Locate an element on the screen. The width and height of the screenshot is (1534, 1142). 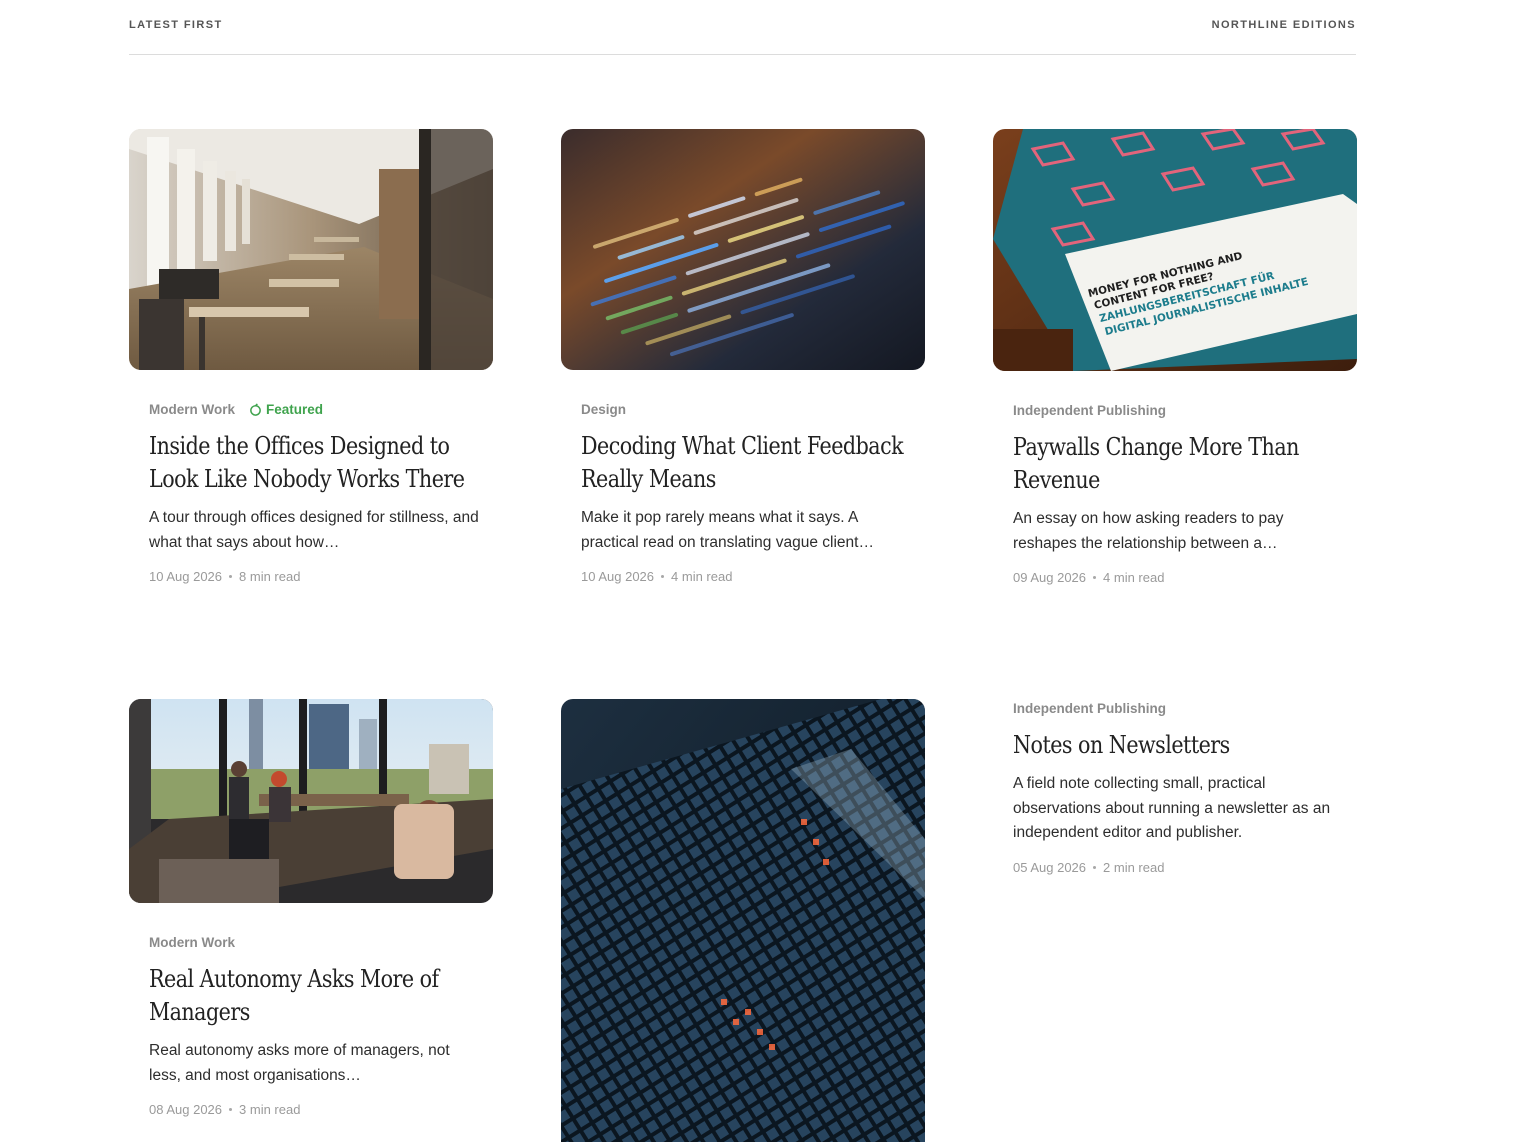
article-date: 05 Aug 2026 is located at coordinates (1050, 867).